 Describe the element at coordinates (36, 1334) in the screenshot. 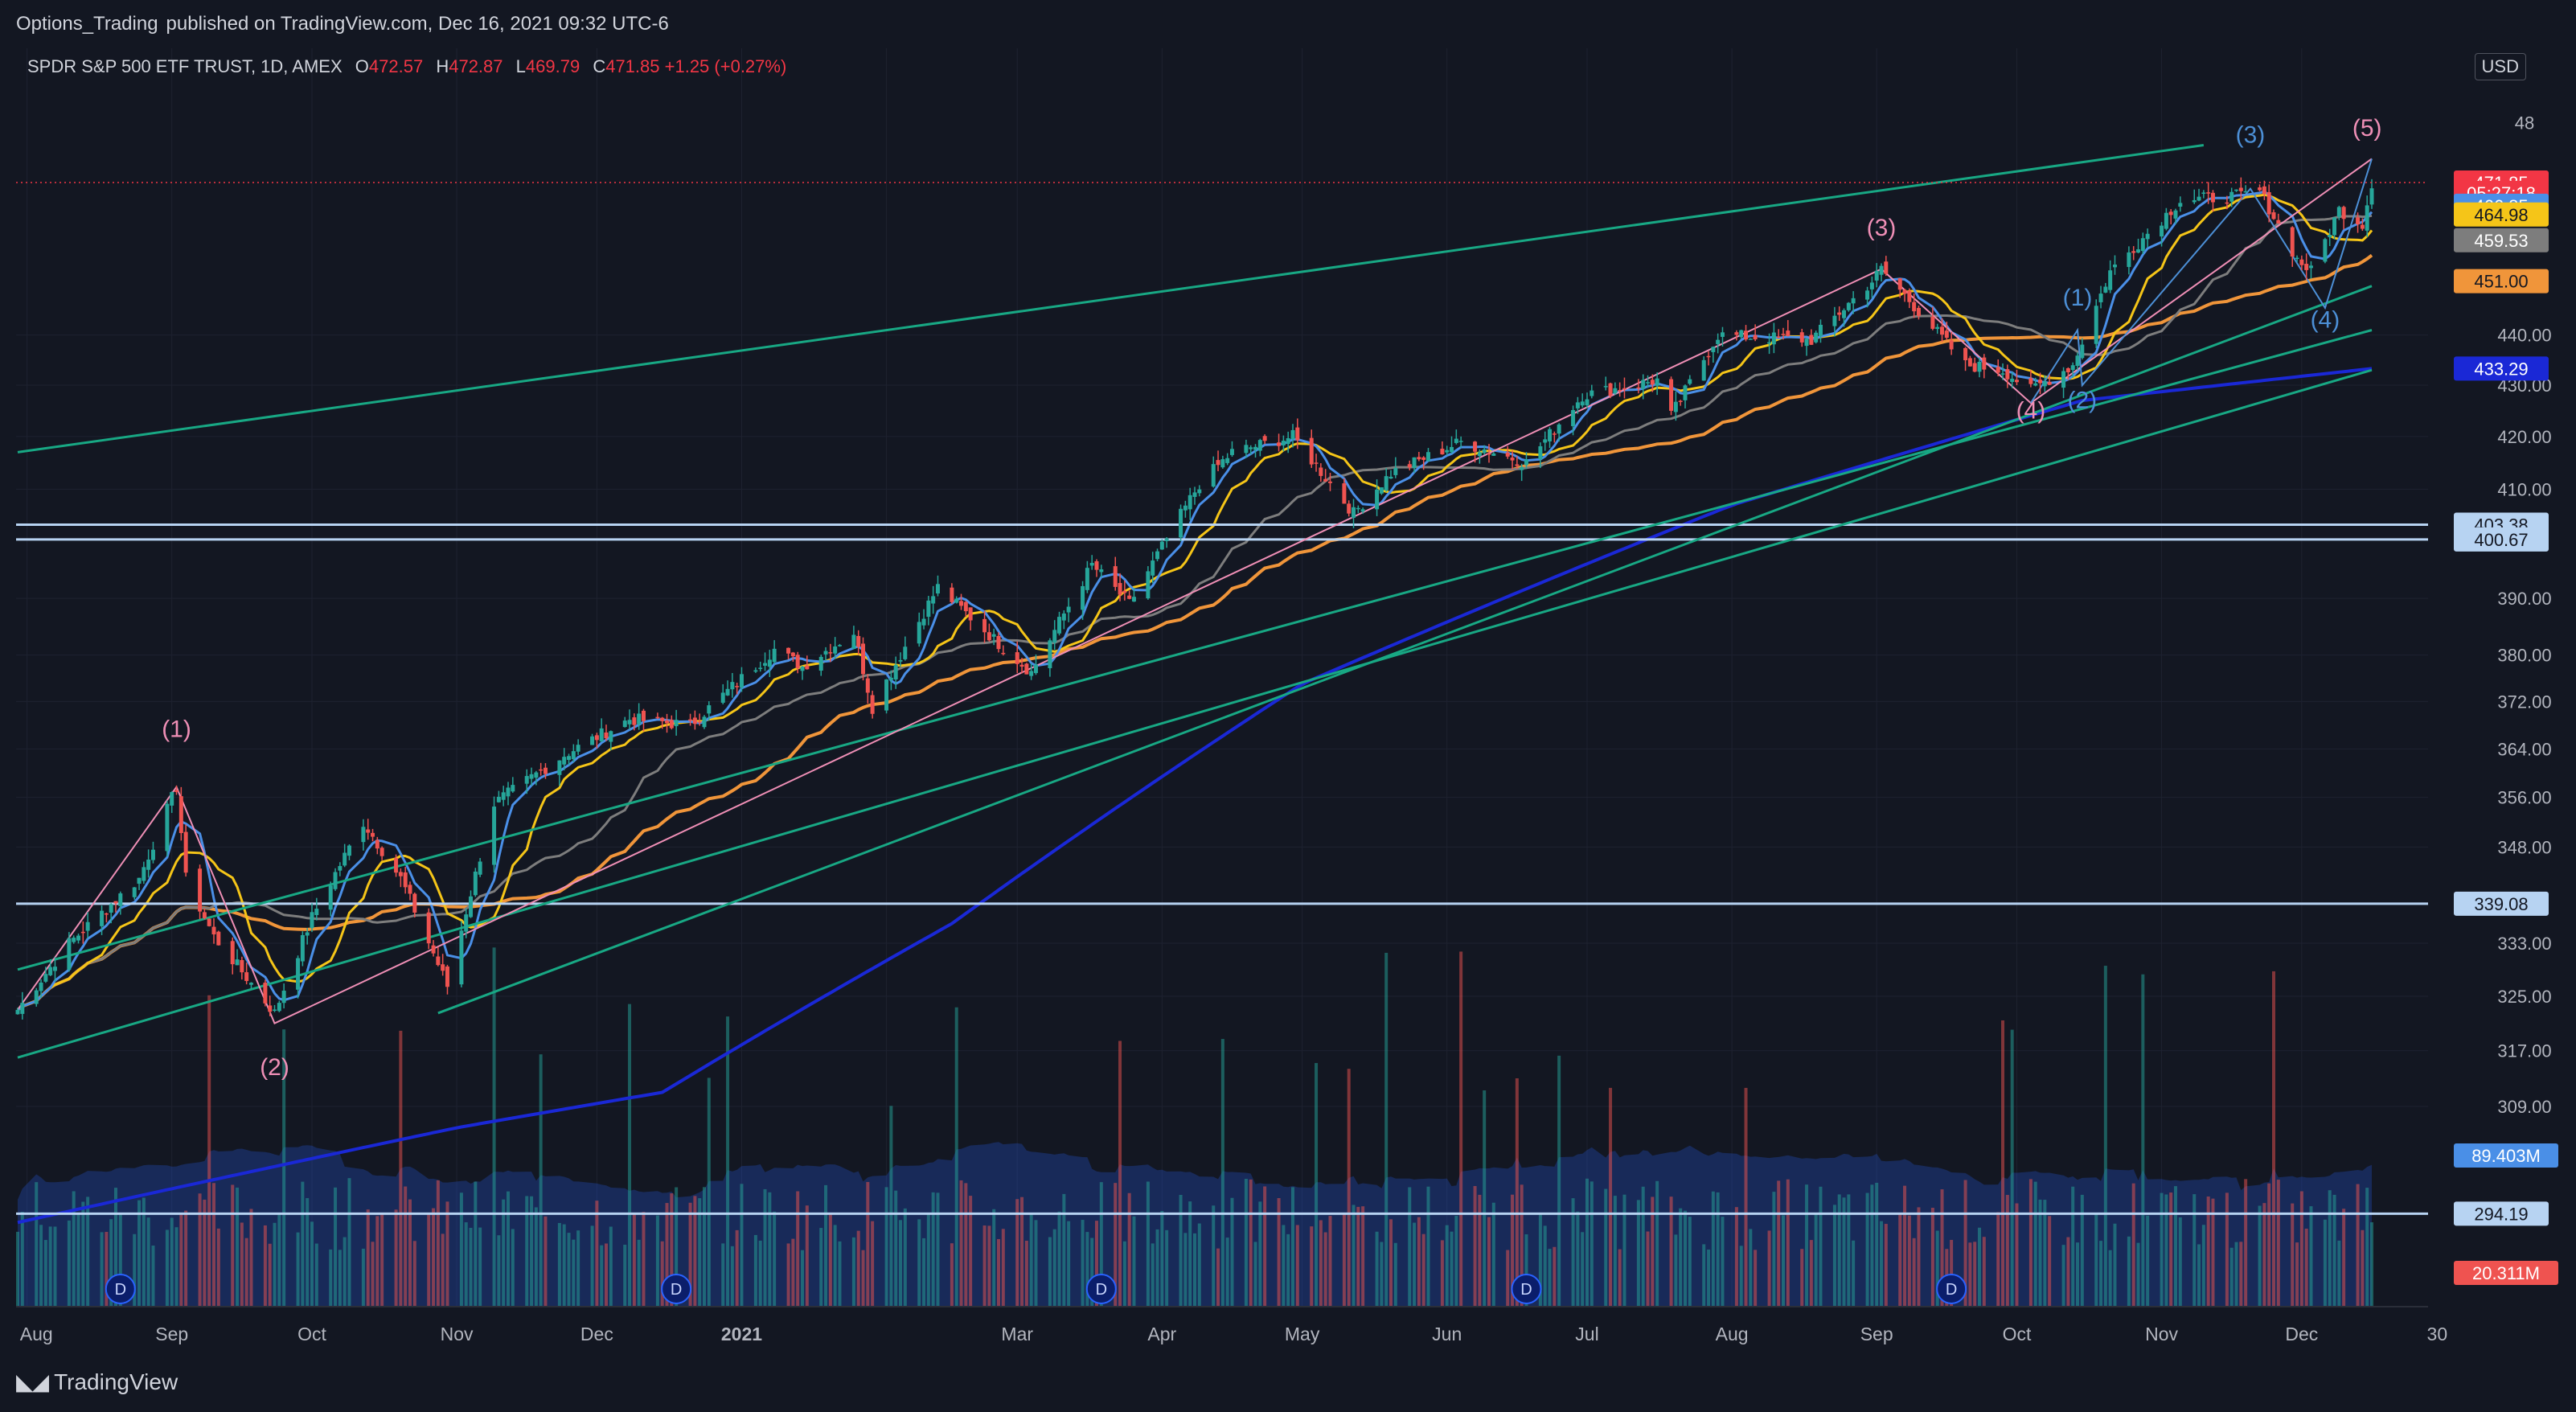

I see `time-axis-label: Aug` at that location.